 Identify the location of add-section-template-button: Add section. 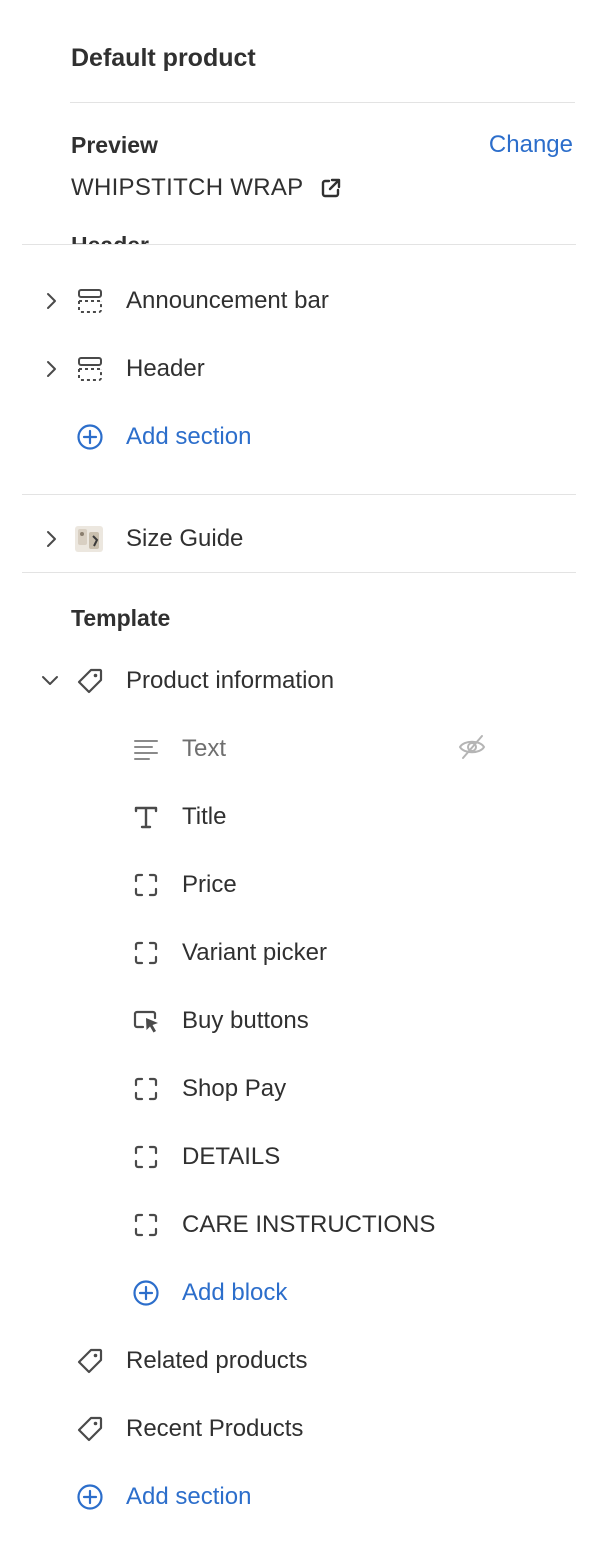
(299, 1497).